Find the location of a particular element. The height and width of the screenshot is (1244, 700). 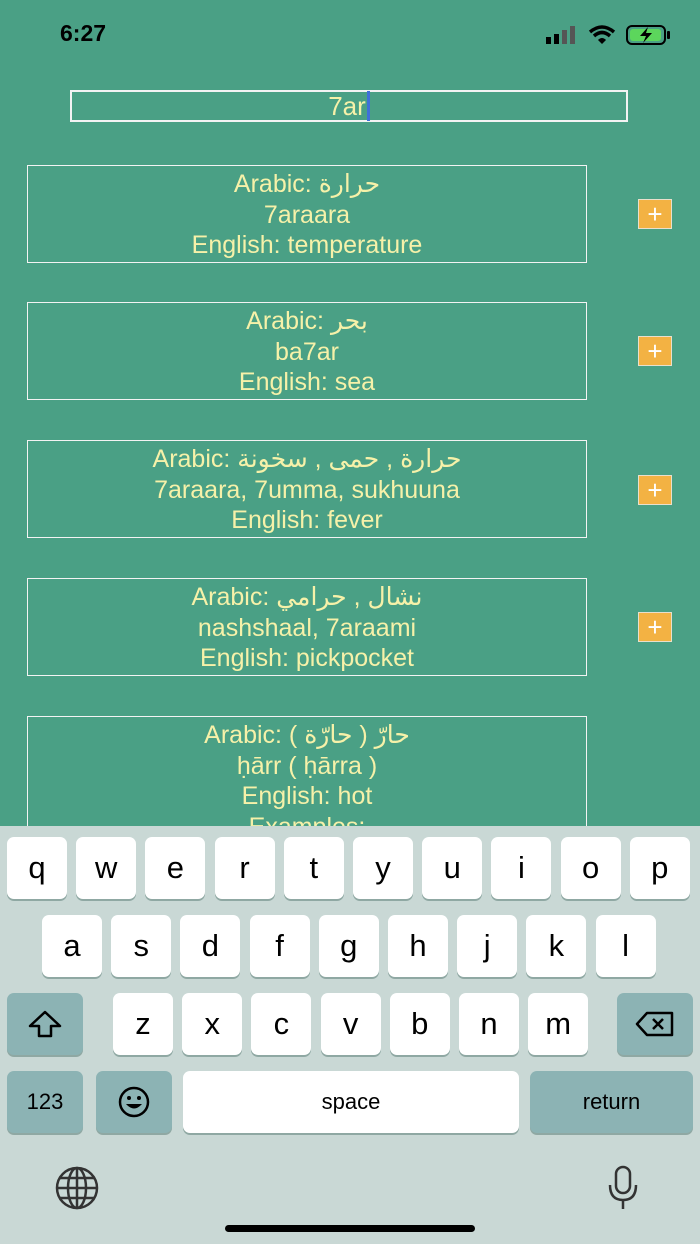

key-t: t is located at coordinates (313, 868).